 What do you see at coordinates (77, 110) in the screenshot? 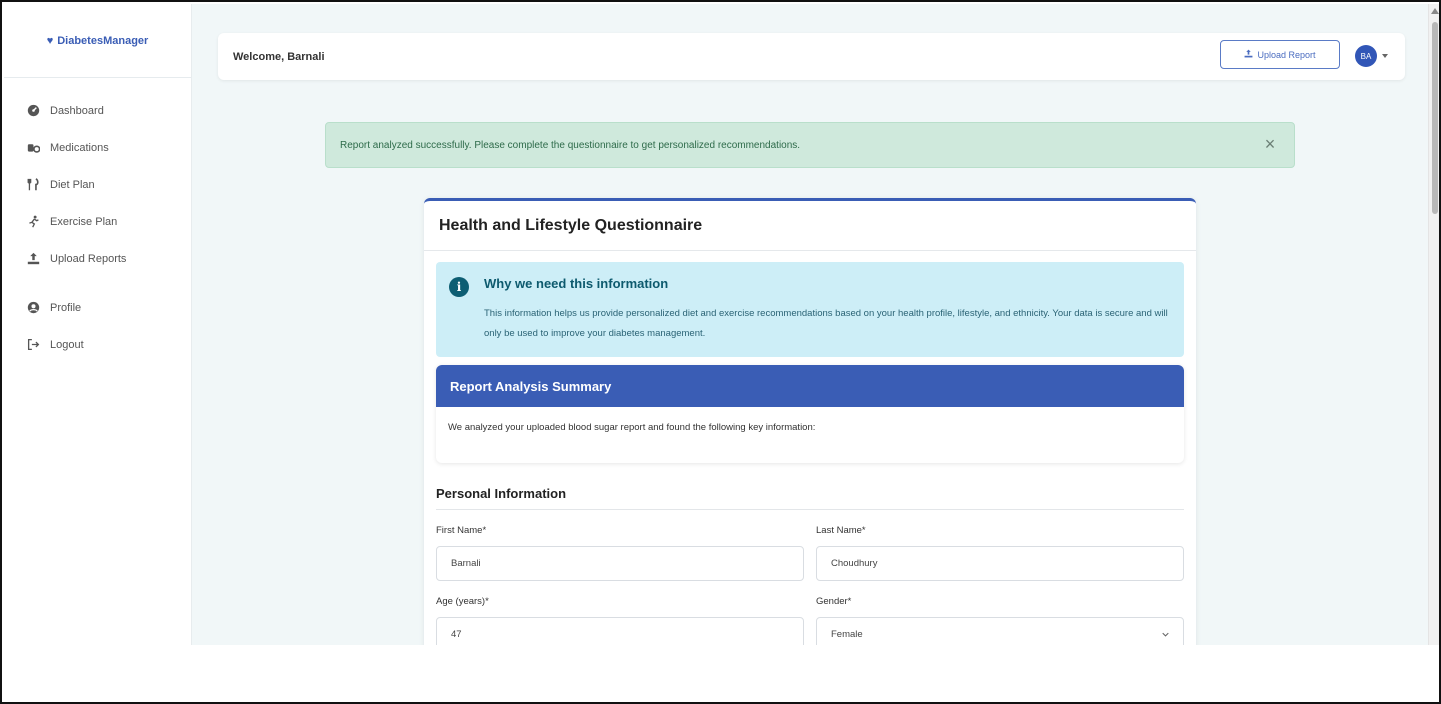
I see `sidebar-item-label: Dashboard` at bounding box center [77, 110].